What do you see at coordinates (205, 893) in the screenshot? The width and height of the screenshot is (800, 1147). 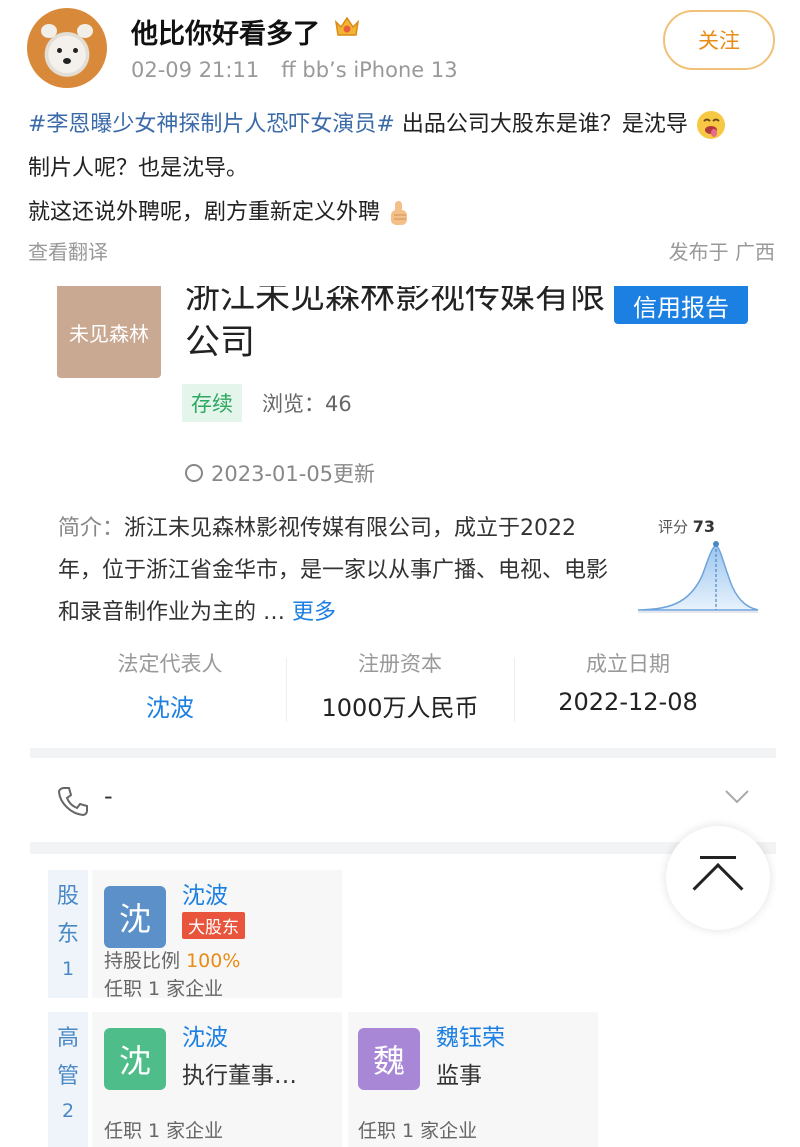 I see `shareholder-name: 沈波` at bounding box center [205, 893].